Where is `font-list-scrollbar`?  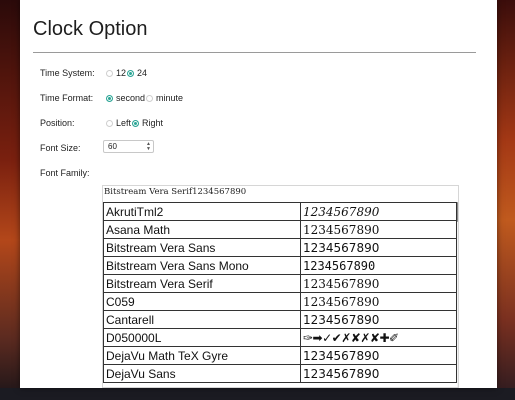 font-list-scrollbar is located at coordinates (457, 294).